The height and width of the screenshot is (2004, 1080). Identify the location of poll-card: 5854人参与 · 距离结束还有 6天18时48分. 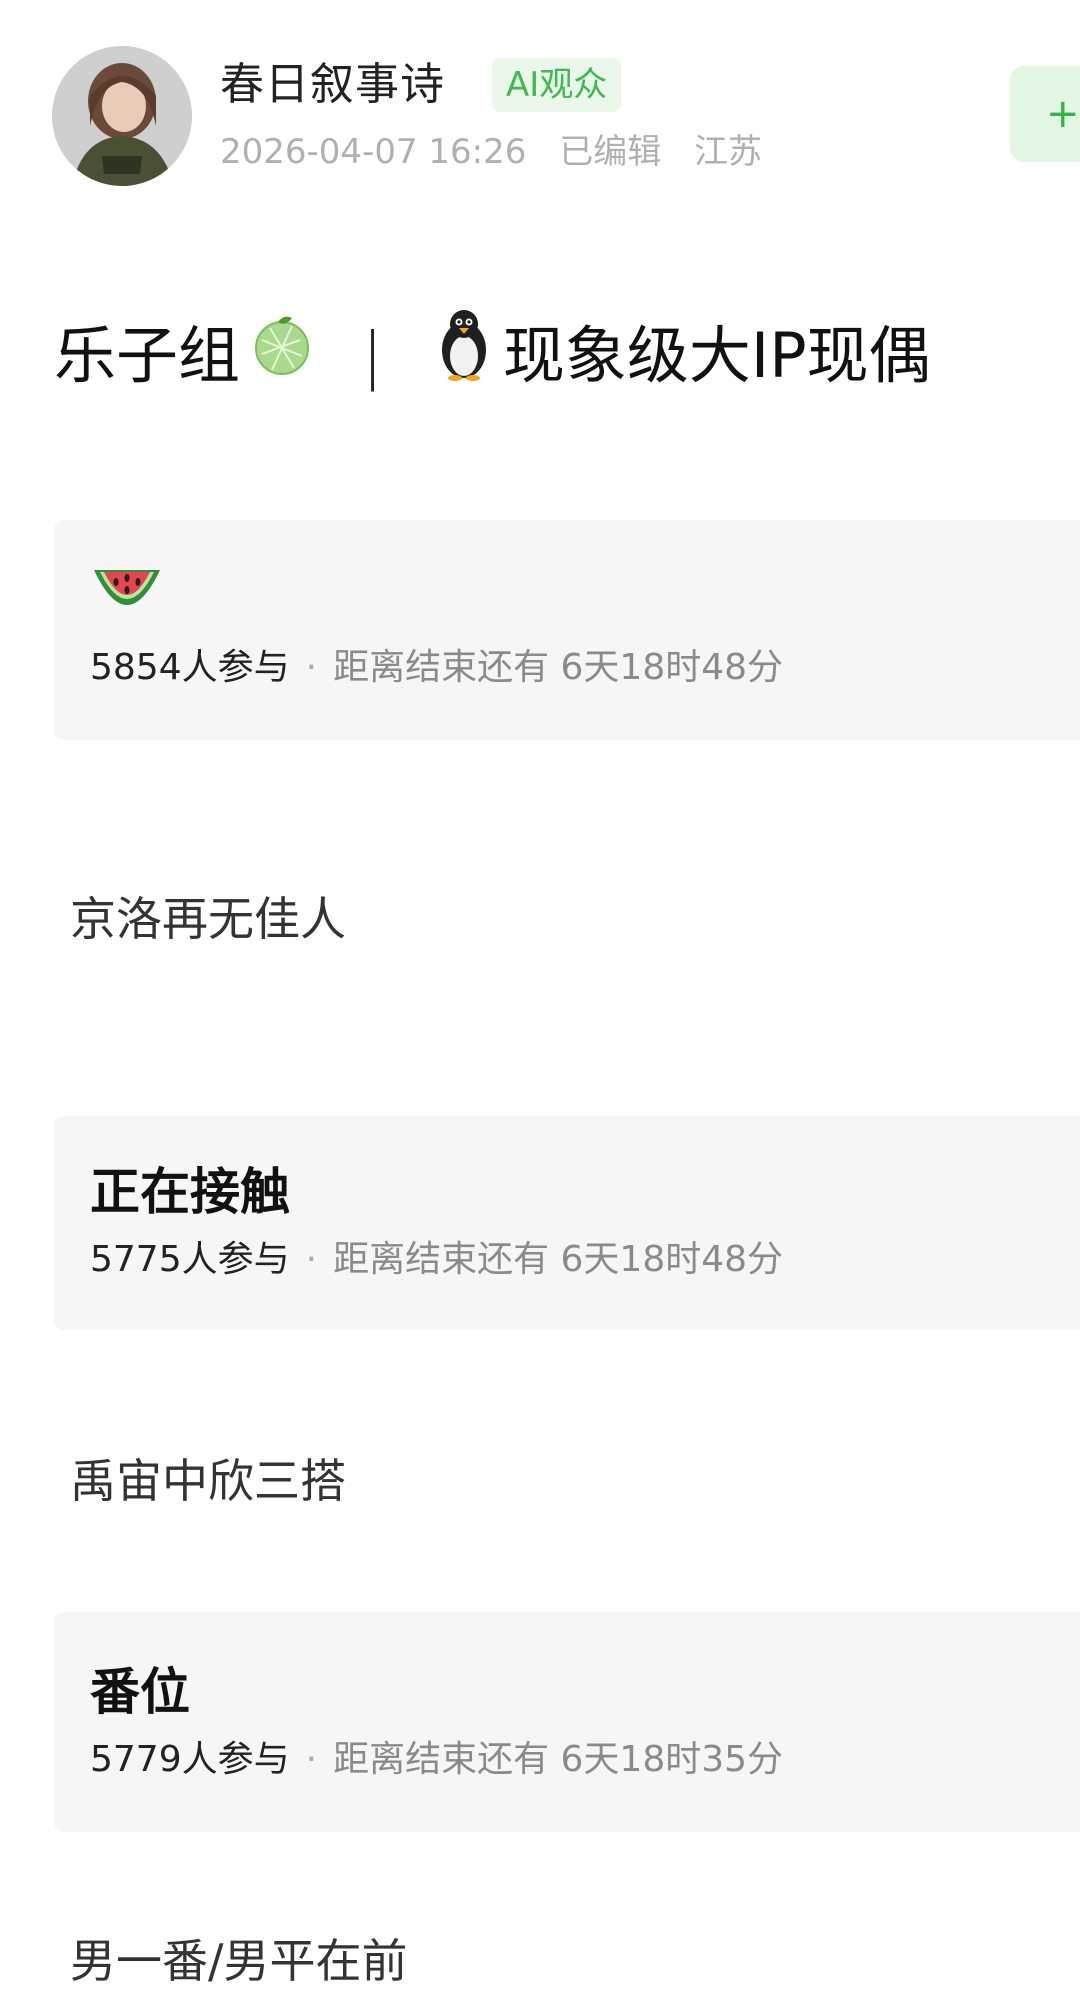
(567, 630).